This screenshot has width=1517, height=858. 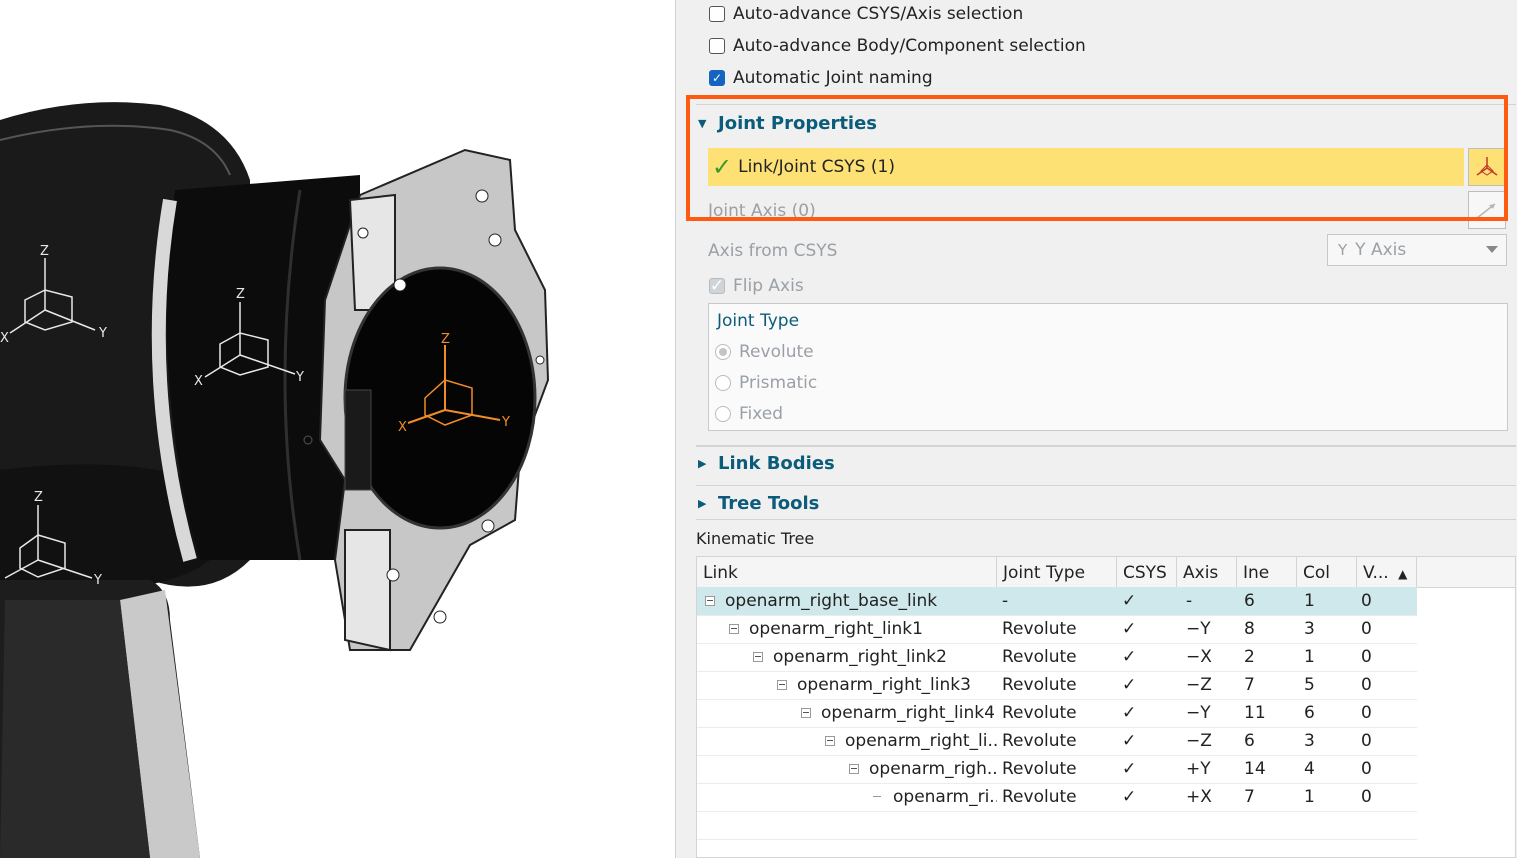 What do you see at coordinates (1199, 685) in the screenshot?
I see `cell-axis: −Z` at bounding box center [1199, 685].